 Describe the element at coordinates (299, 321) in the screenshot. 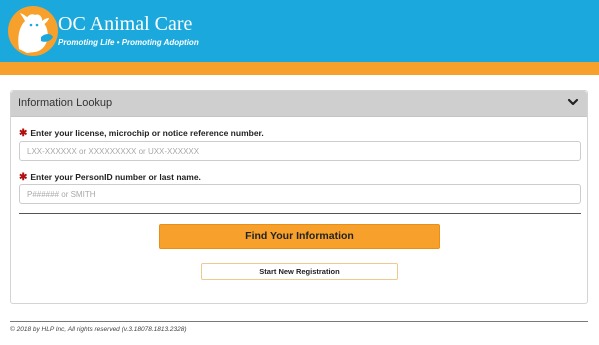

I see `footer-divider` at that location.